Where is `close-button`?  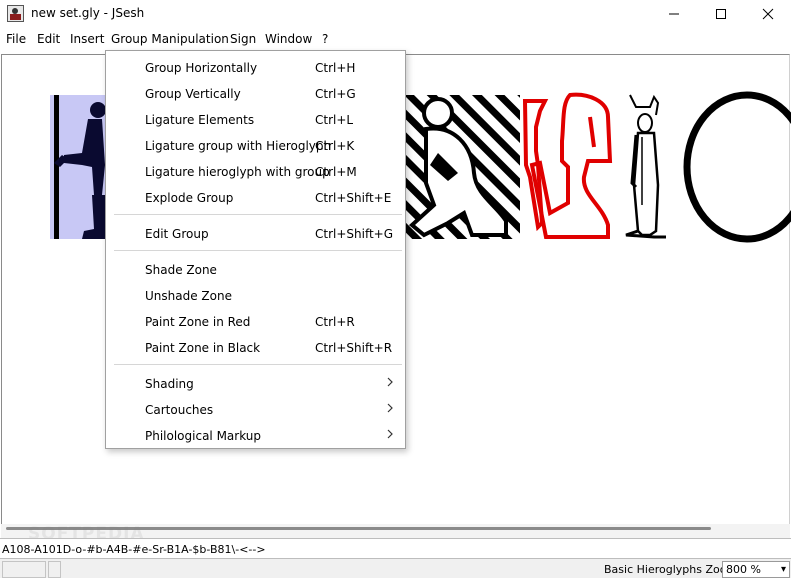
close-button is located at coordinates (768, 14).